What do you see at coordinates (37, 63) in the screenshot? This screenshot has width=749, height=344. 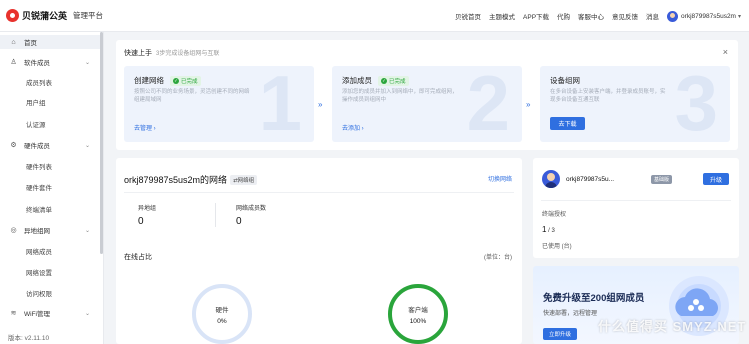 I see `sidebar-item-label: 软件成员` at bounding box center [37, 63].